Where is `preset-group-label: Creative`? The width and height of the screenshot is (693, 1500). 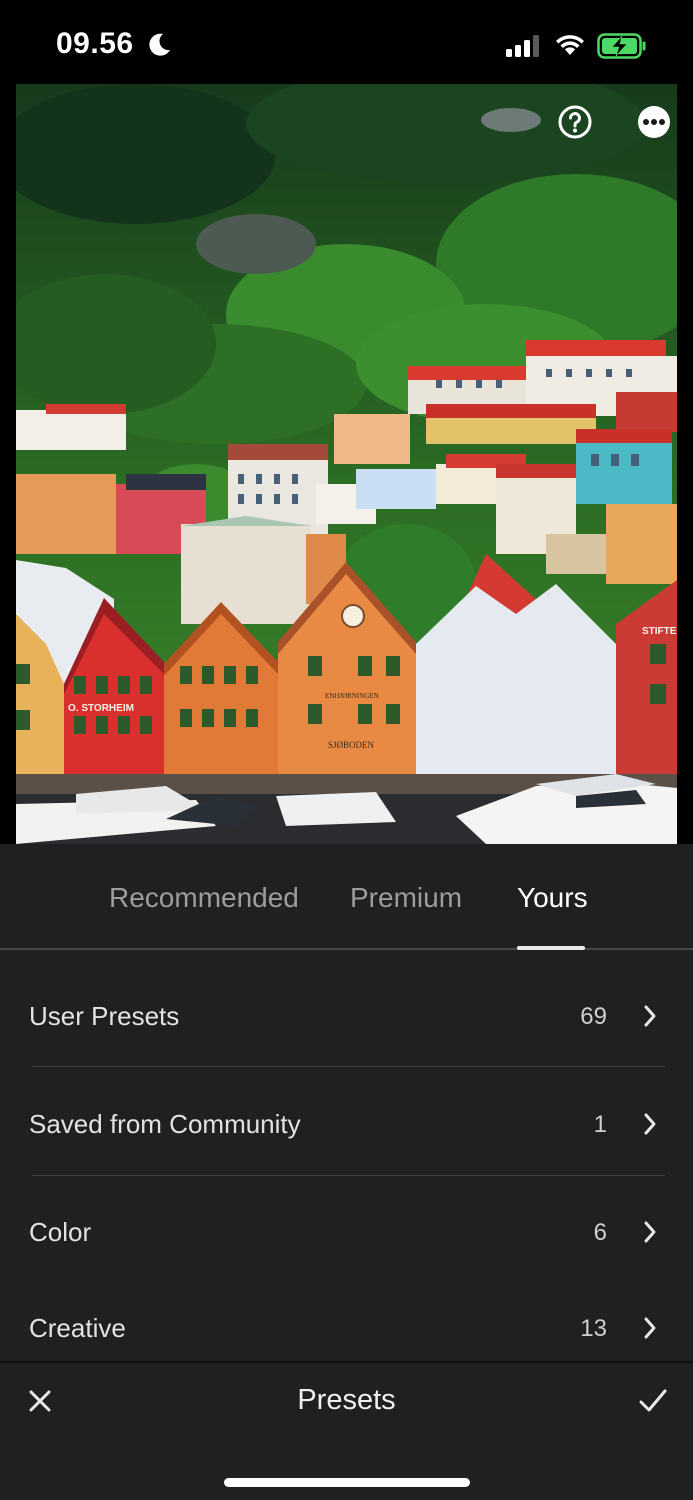 preset-group-label: Creative is located at coordinates (77, 1328).